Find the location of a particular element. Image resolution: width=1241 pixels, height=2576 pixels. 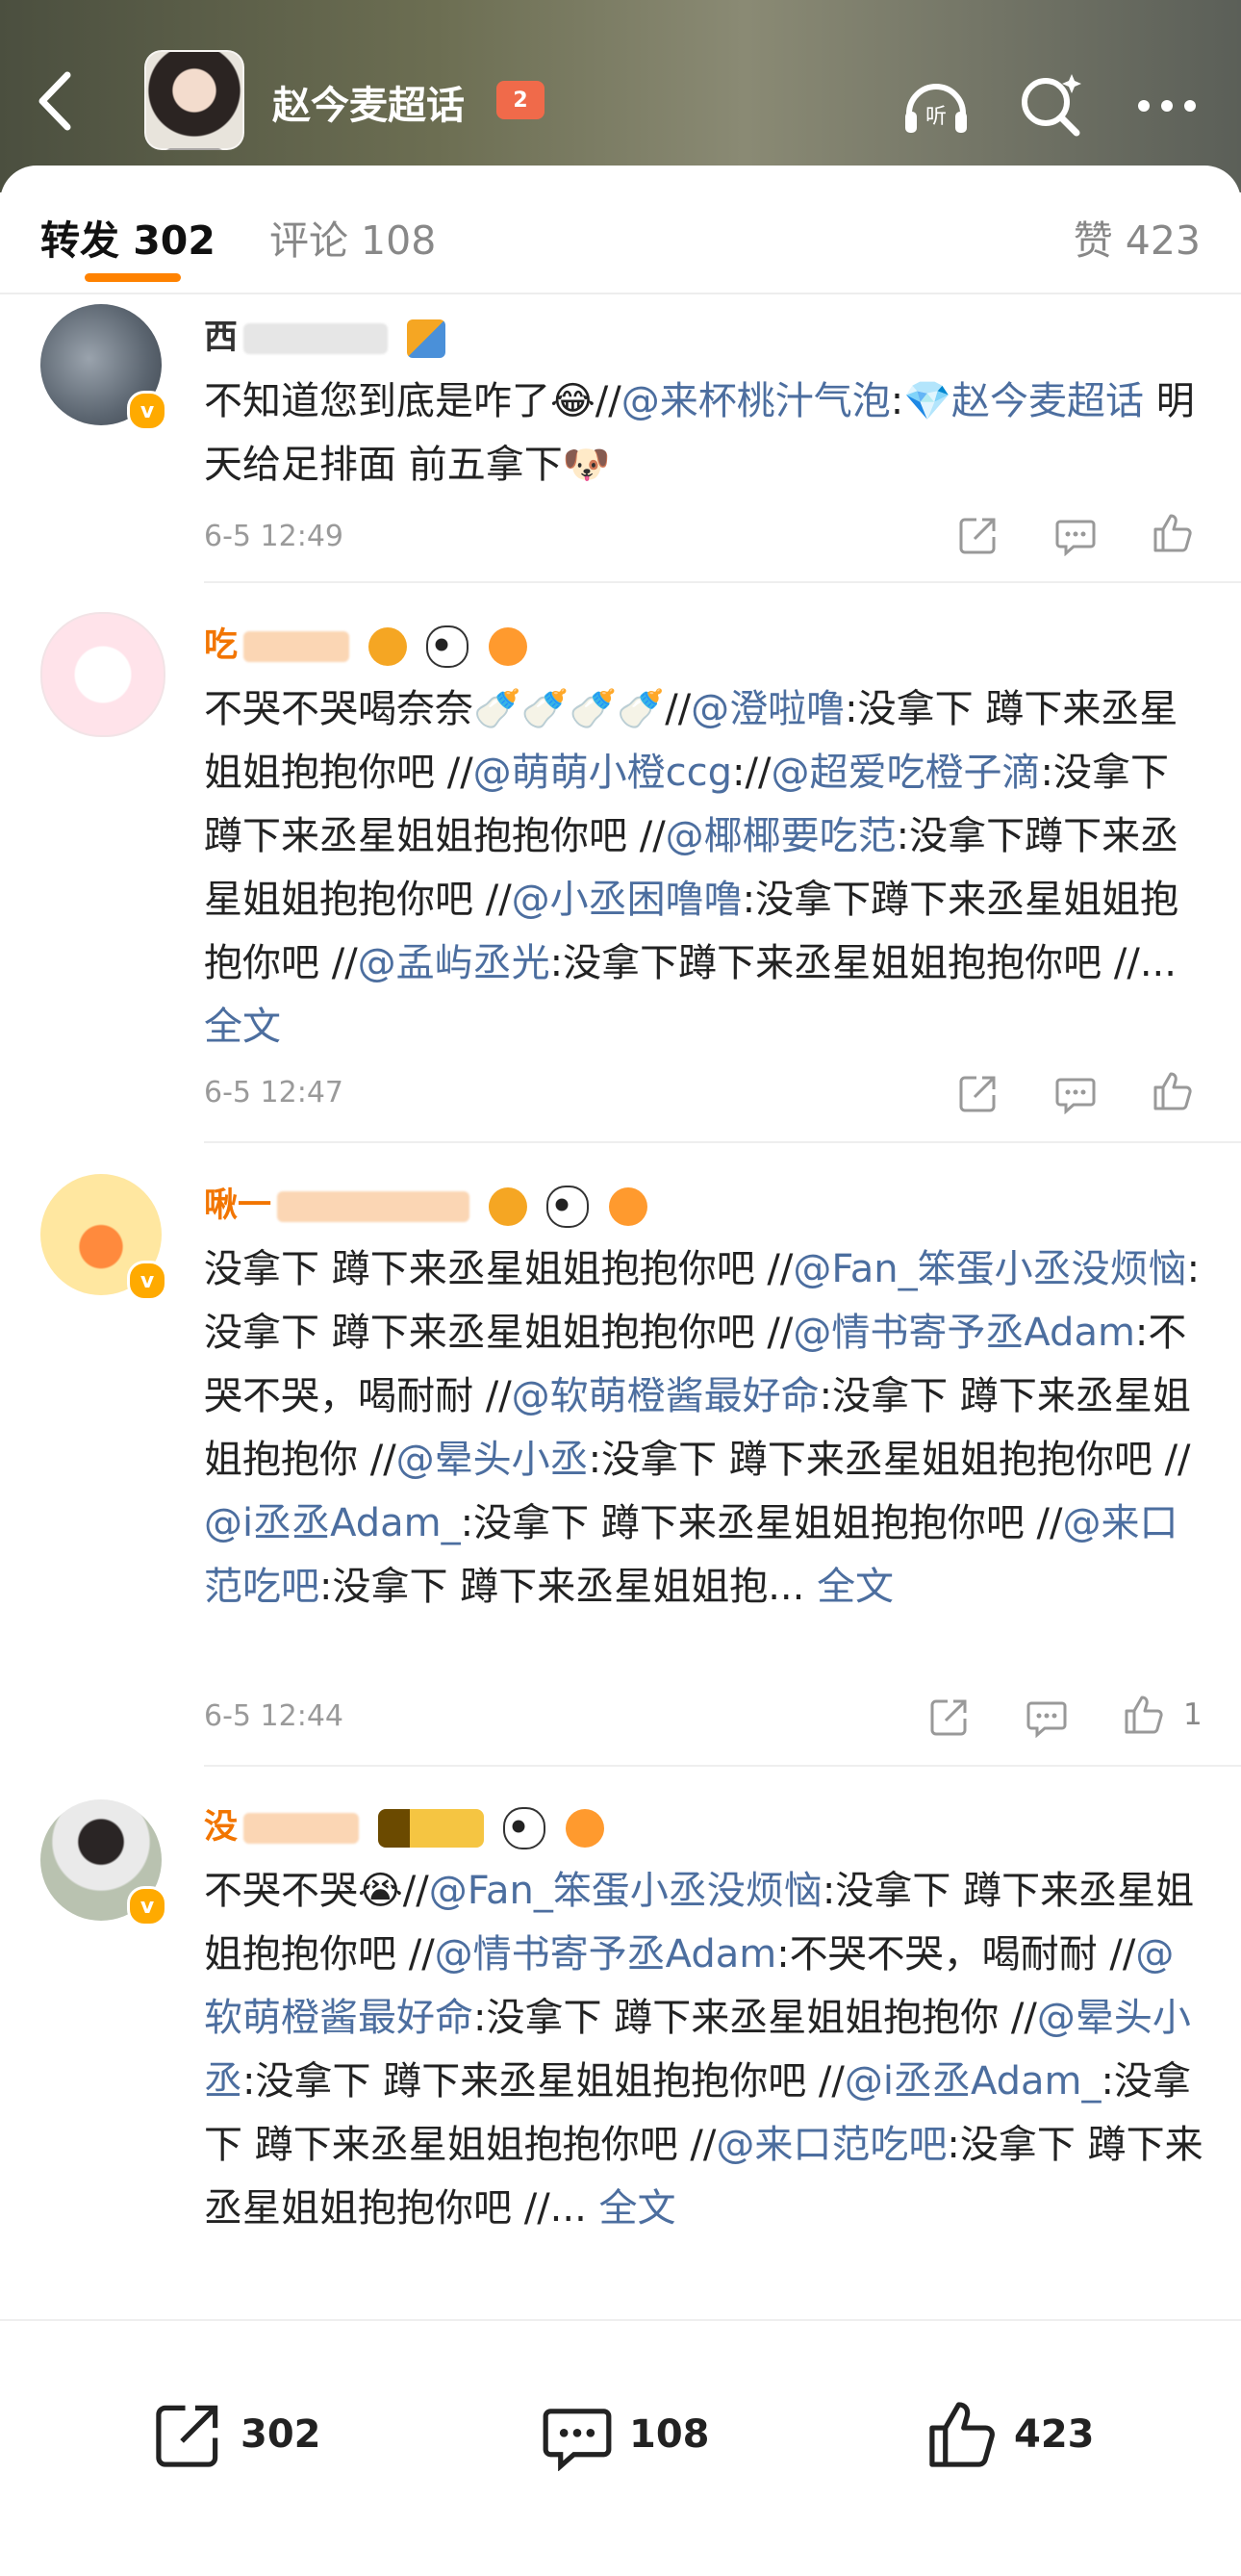

more-icon is located at coordinates (1166, 105).